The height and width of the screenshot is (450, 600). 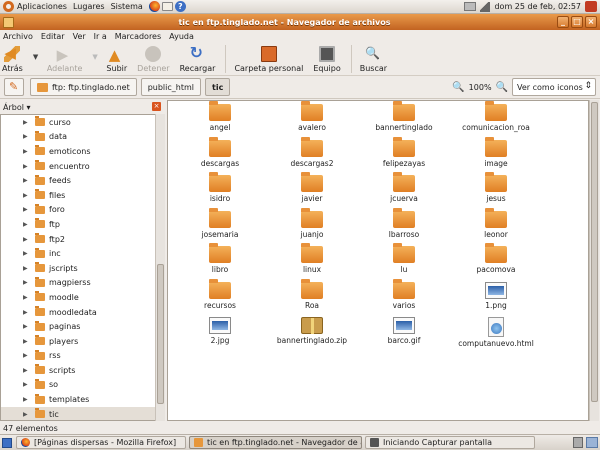 What do you see at coordinates (100, 36) in the screenshot?
I see `menu-ir-a: Ir a` at bounding box center [100, 36].